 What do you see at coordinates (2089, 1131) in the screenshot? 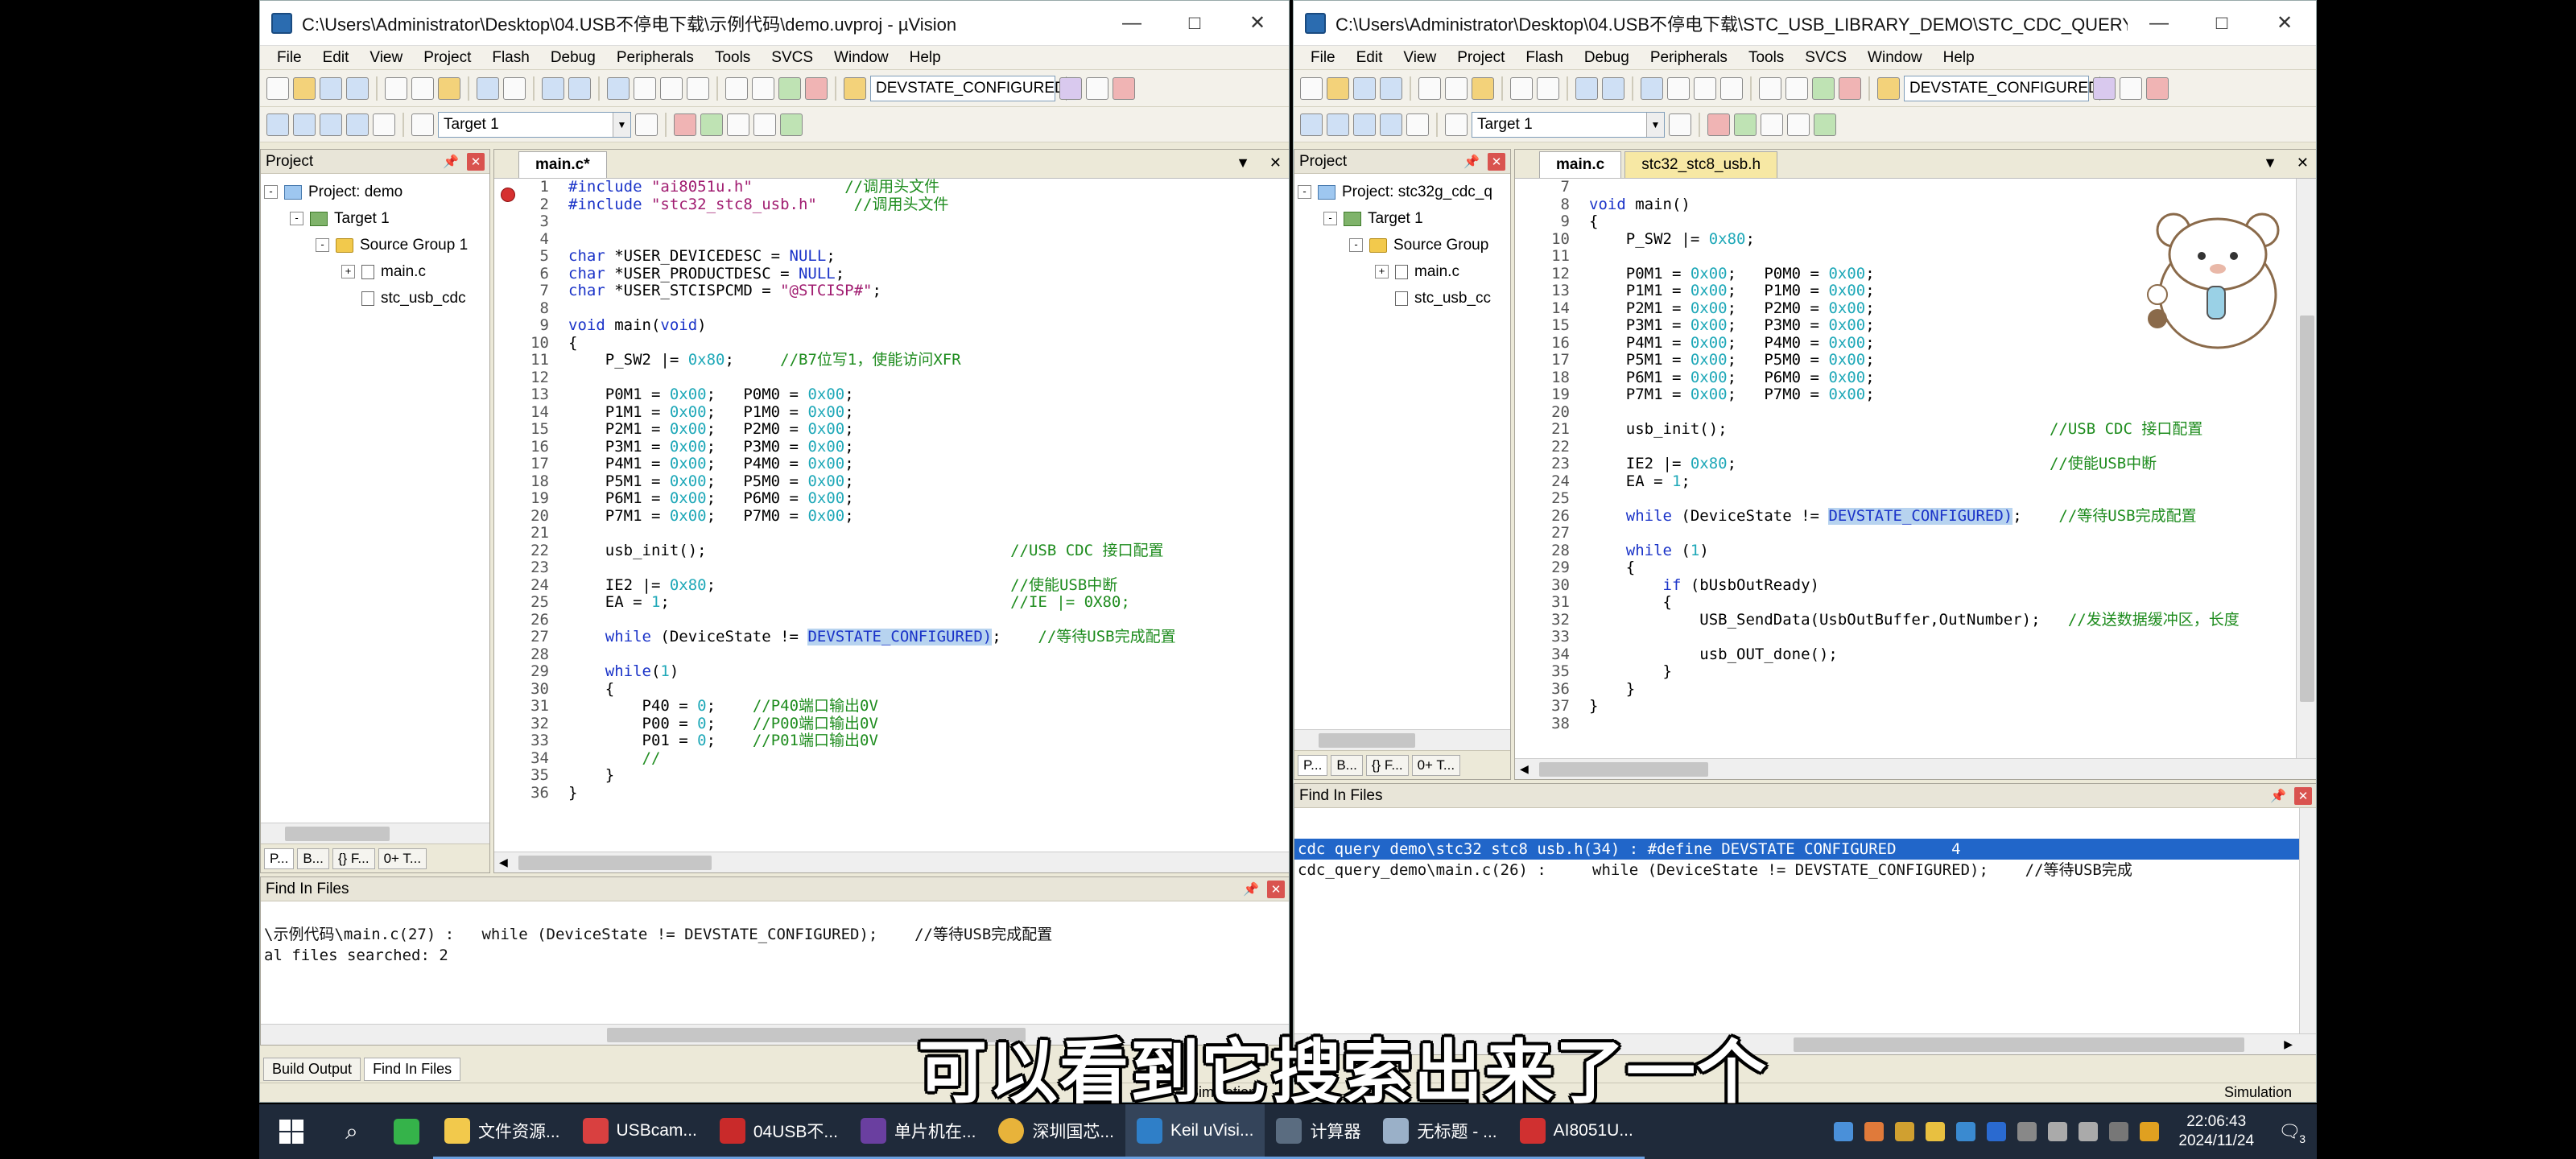
I see `volume-icon` at bounding box center [2089, 1131].